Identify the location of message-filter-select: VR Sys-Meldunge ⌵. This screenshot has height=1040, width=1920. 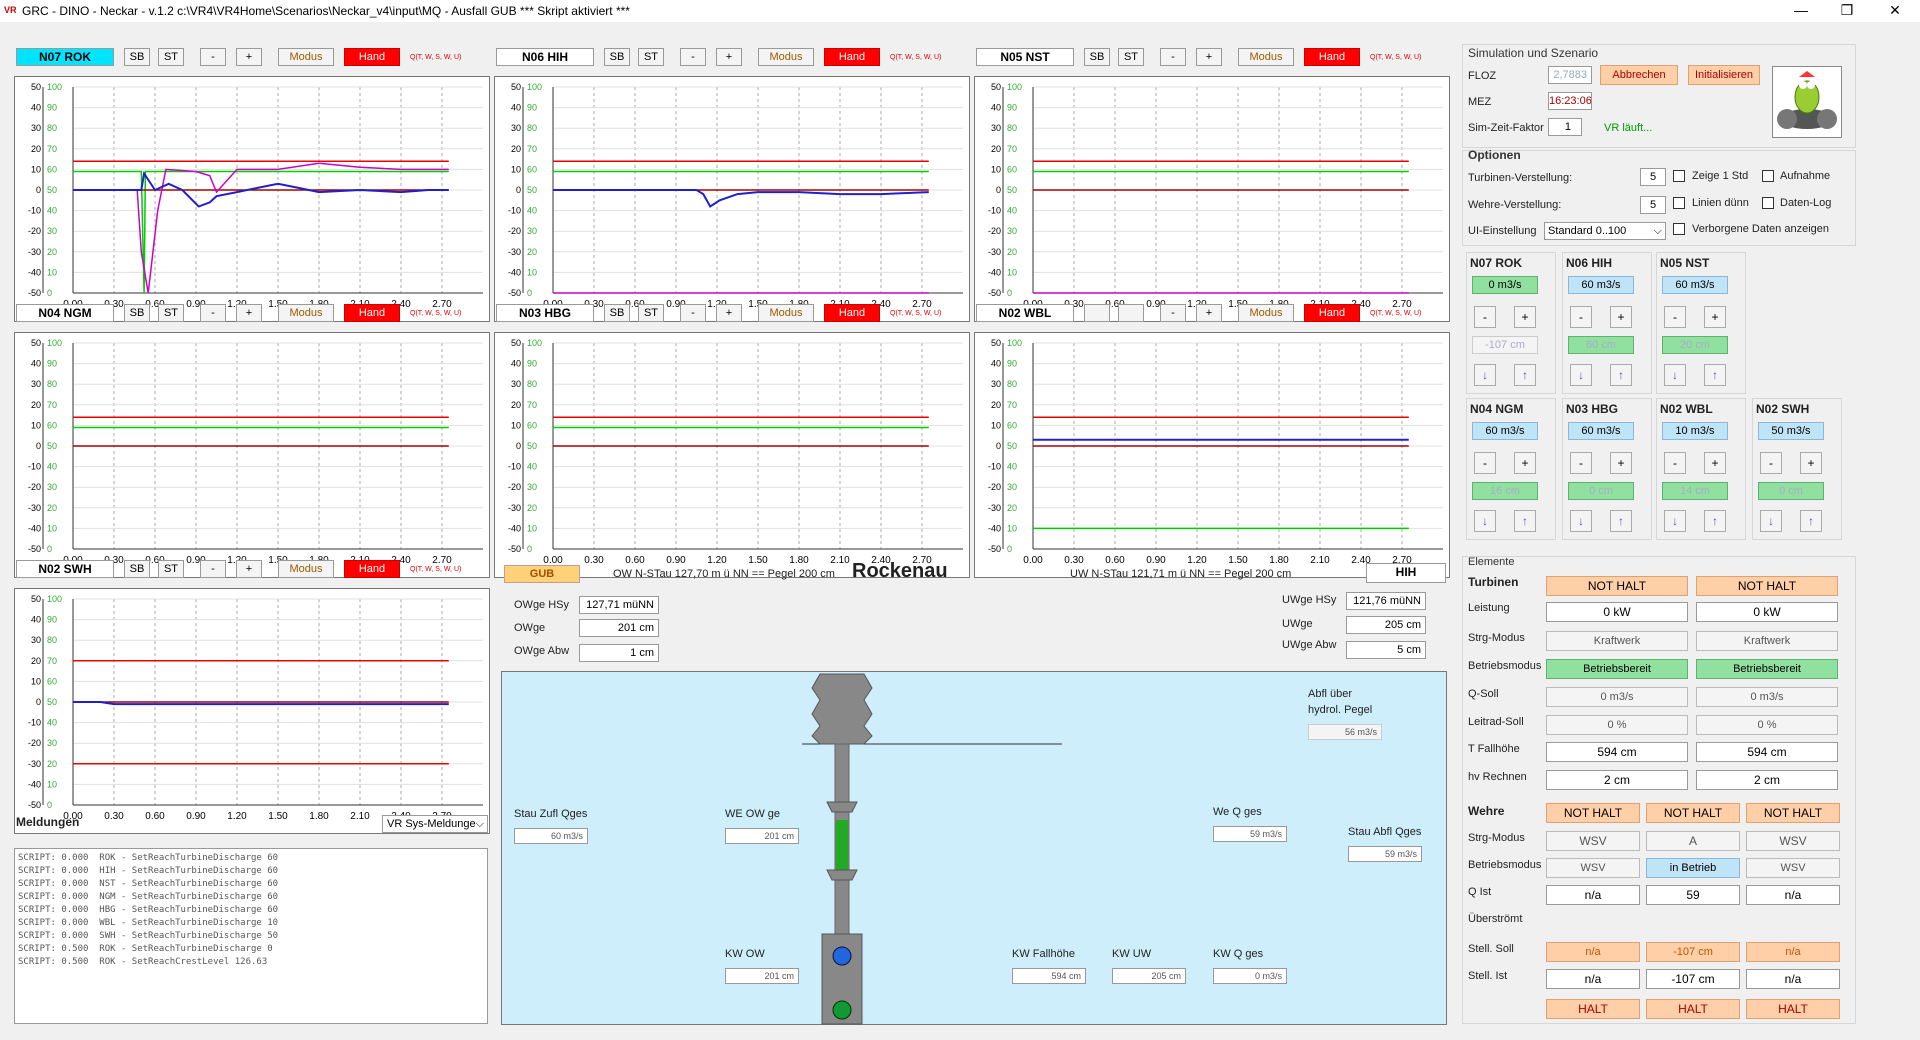
(435, 824).